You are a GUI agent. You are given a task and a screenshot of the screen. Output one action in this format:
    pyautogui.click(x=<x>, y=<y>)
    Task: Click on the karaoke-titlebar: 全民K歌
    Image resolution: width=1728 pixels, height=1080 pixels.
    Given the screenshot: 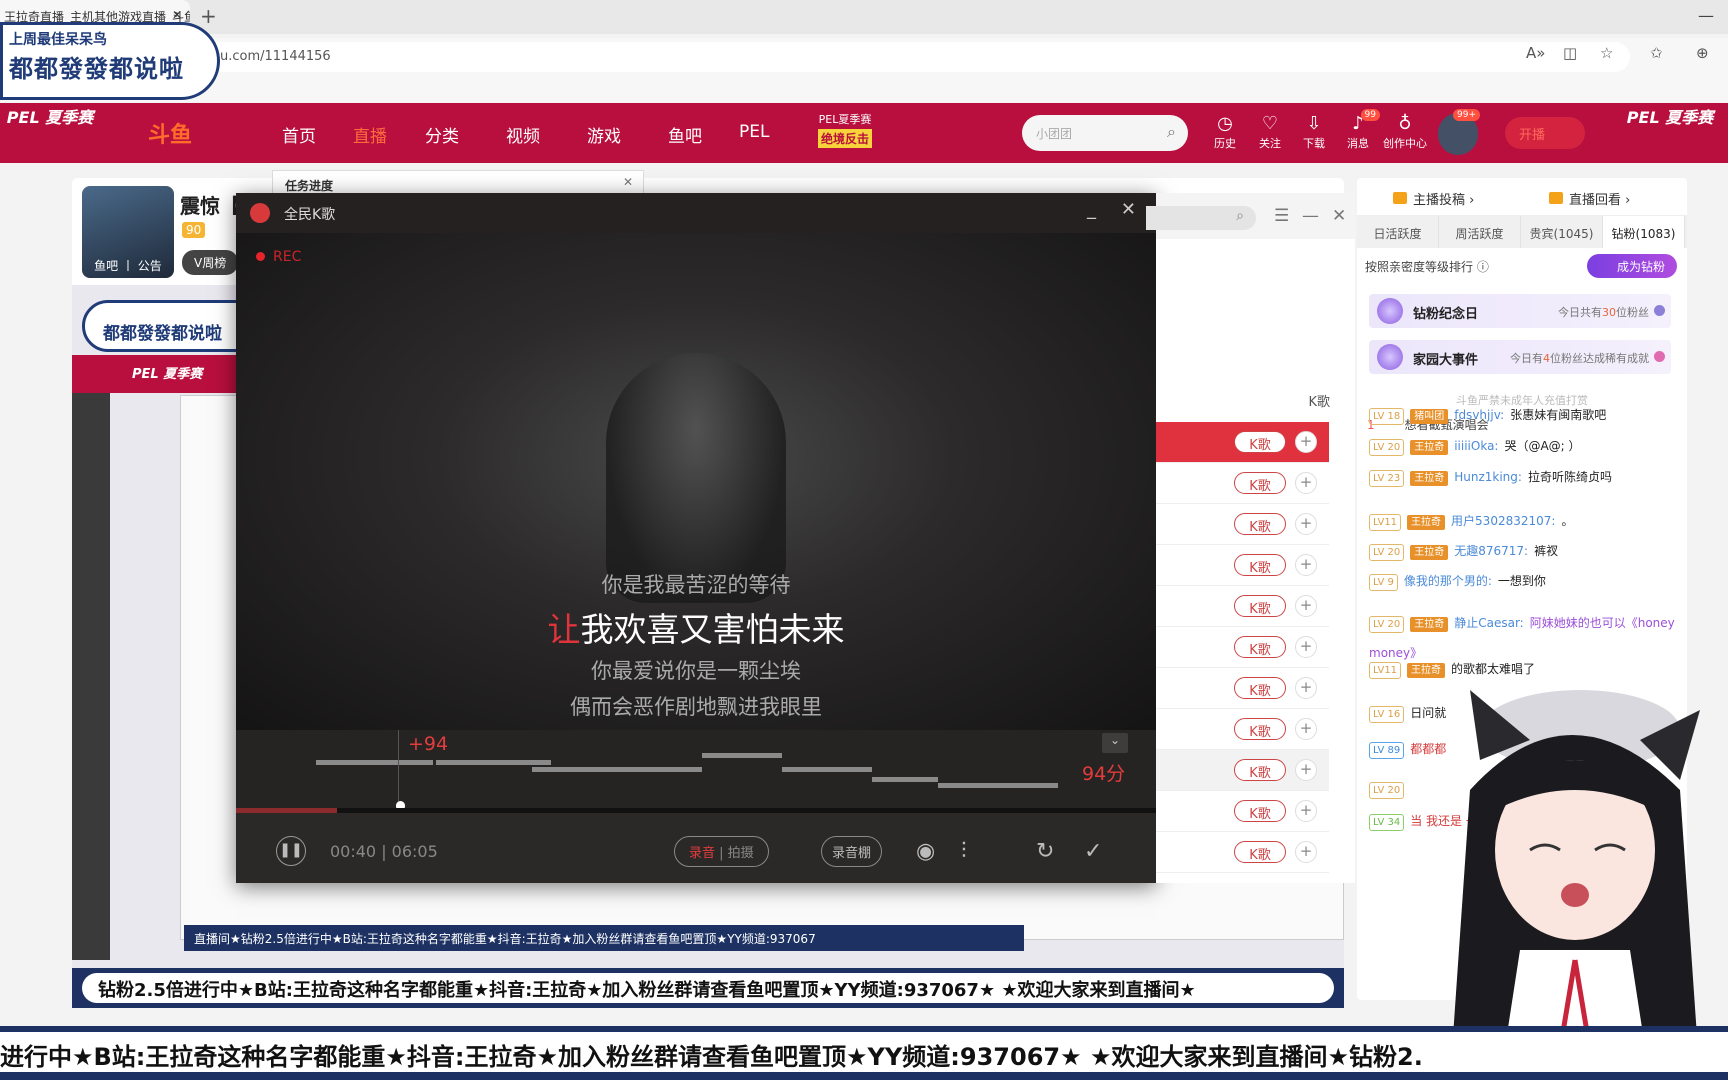 What is the action you would take?
    pyautogui.click(x=696, y=213)
    